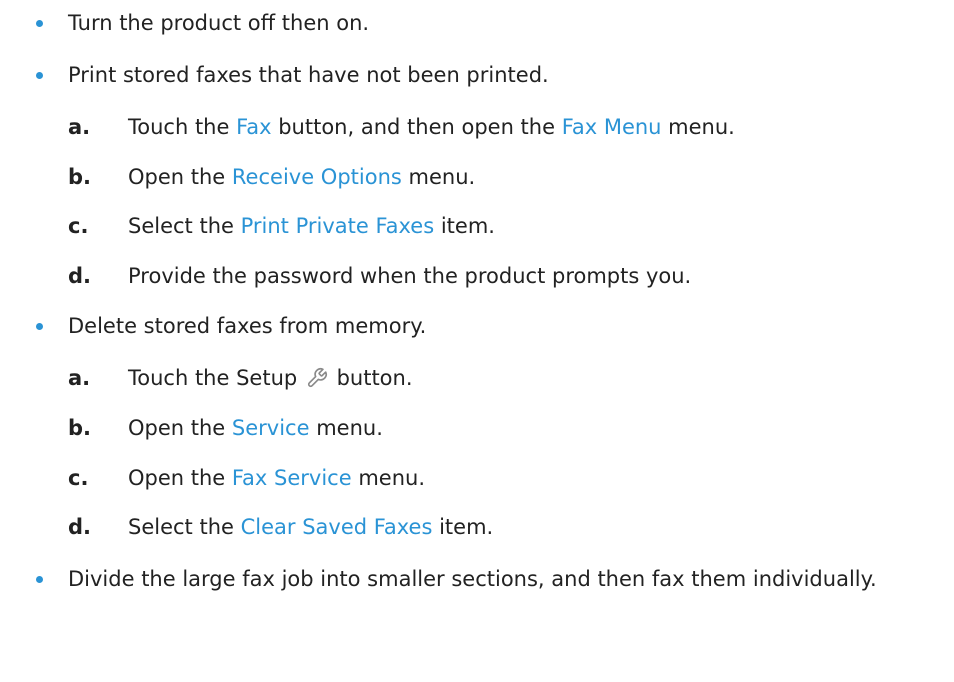 This screenshot has width=954, height=682. What do you see at coordinates (254, 127) in the screenshot?
I see `menu-item-fax: Fax` at bounding box center [254, 127].